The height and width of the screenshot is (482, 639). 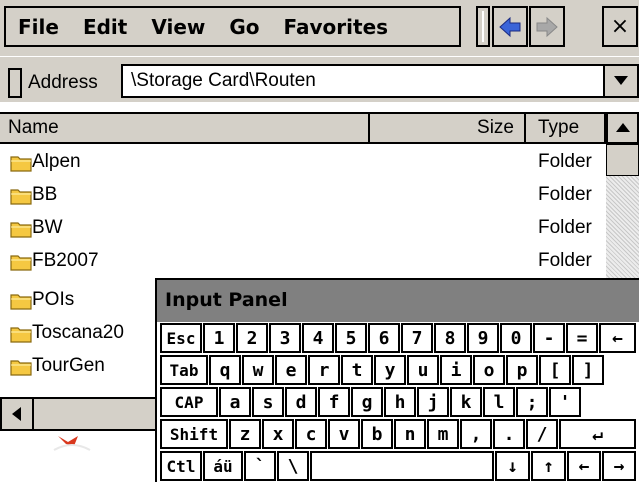 What do you see at coordinates (522, 370) in the screenshot?
I see `key: p` at bounding box center [522, 370].